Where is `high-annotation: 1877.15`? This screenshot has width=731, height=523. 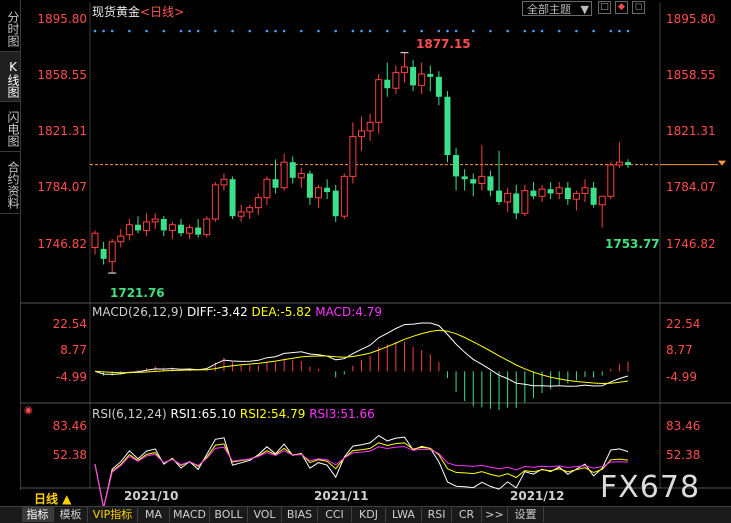 high-annotation: 1877.15 is located at coordinates (443, 44).